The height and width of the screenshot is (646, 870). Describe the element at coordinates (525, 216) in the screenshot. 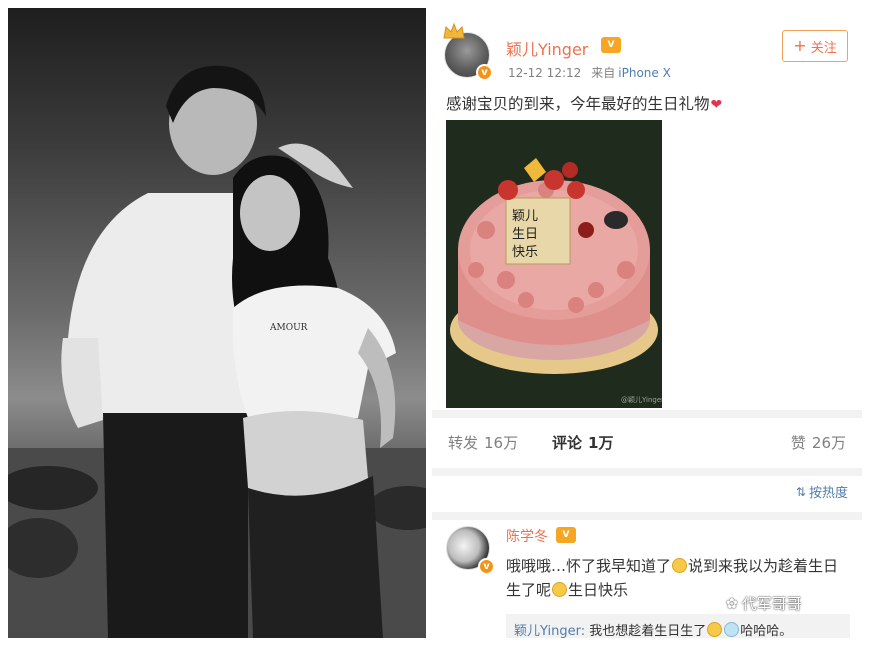

I see `svg-text: 颖儿` at that location.